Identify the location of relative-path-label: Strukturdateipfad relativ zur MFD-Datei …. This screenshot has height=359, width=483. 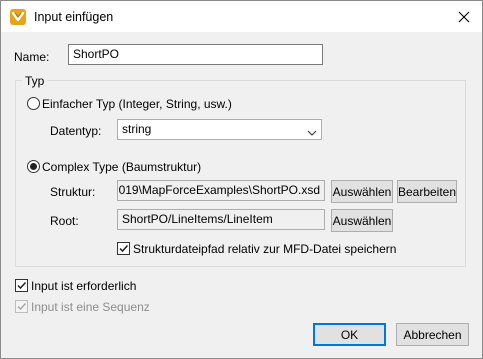
(264, 249).